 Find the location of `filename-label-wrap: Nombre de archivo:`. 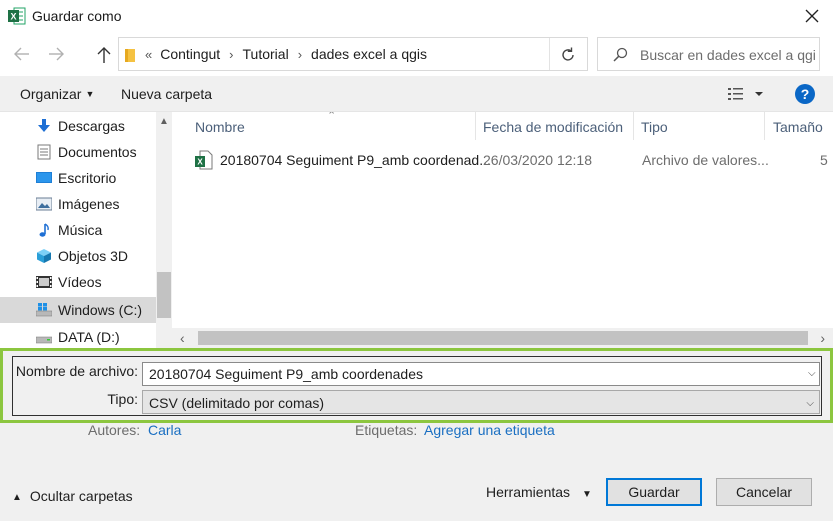

filename-label-wrap: Nombre de archivo: is located at coordinates (75, 373).